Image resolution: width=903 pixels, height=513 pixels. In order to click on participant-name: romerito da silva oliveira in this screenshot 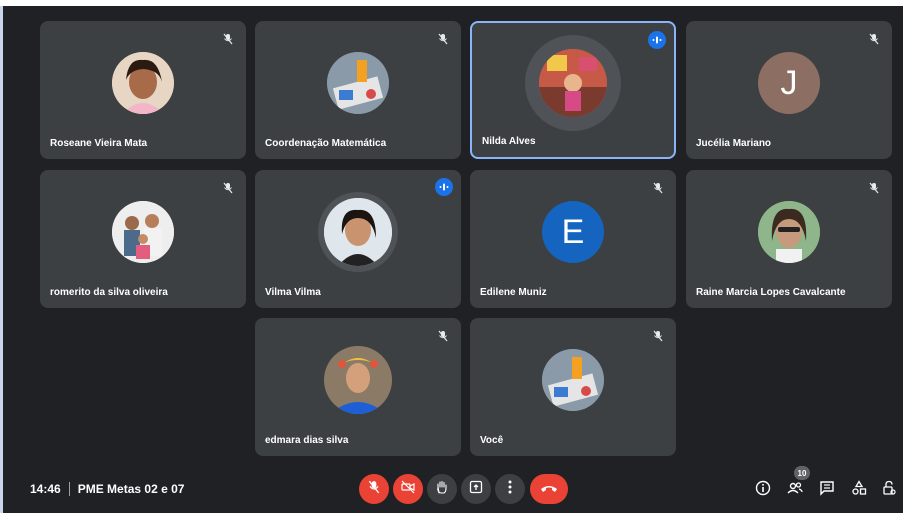, I will do `click(109, 292)`.